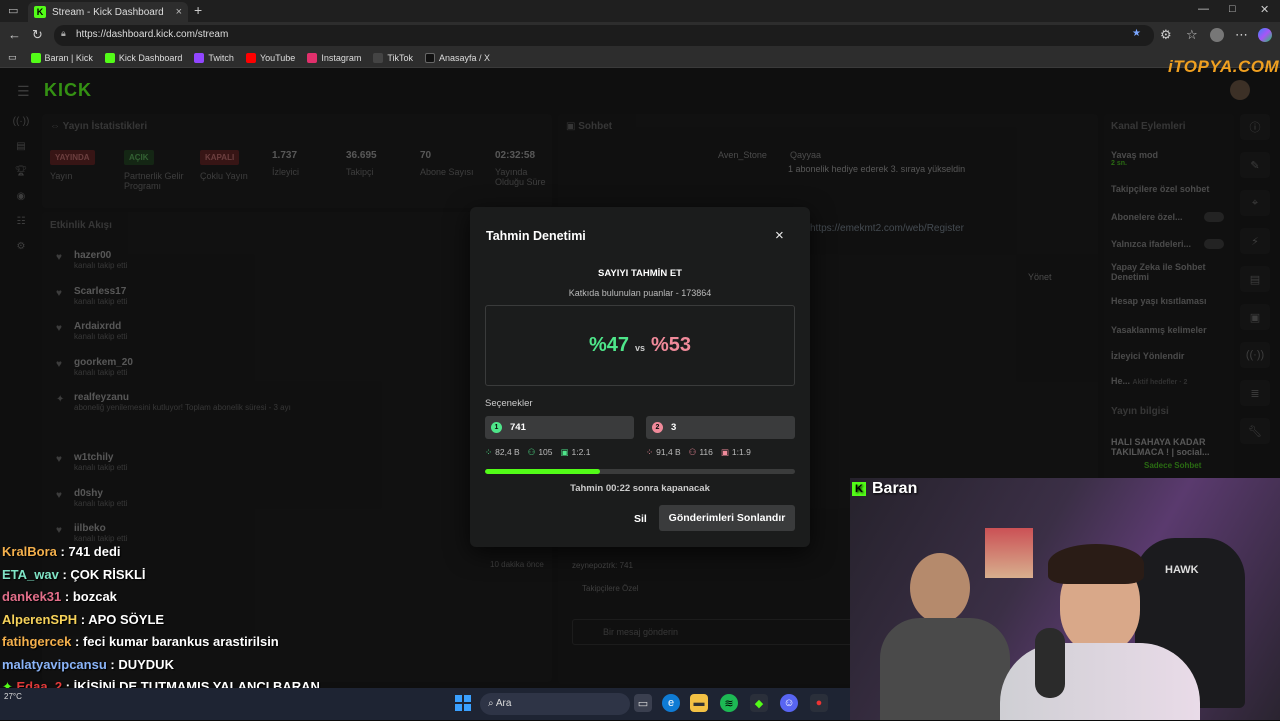 This screenshot has height=721, width=1280. I want to click on bookmark-youtube: YouTube, so click(270, 58).